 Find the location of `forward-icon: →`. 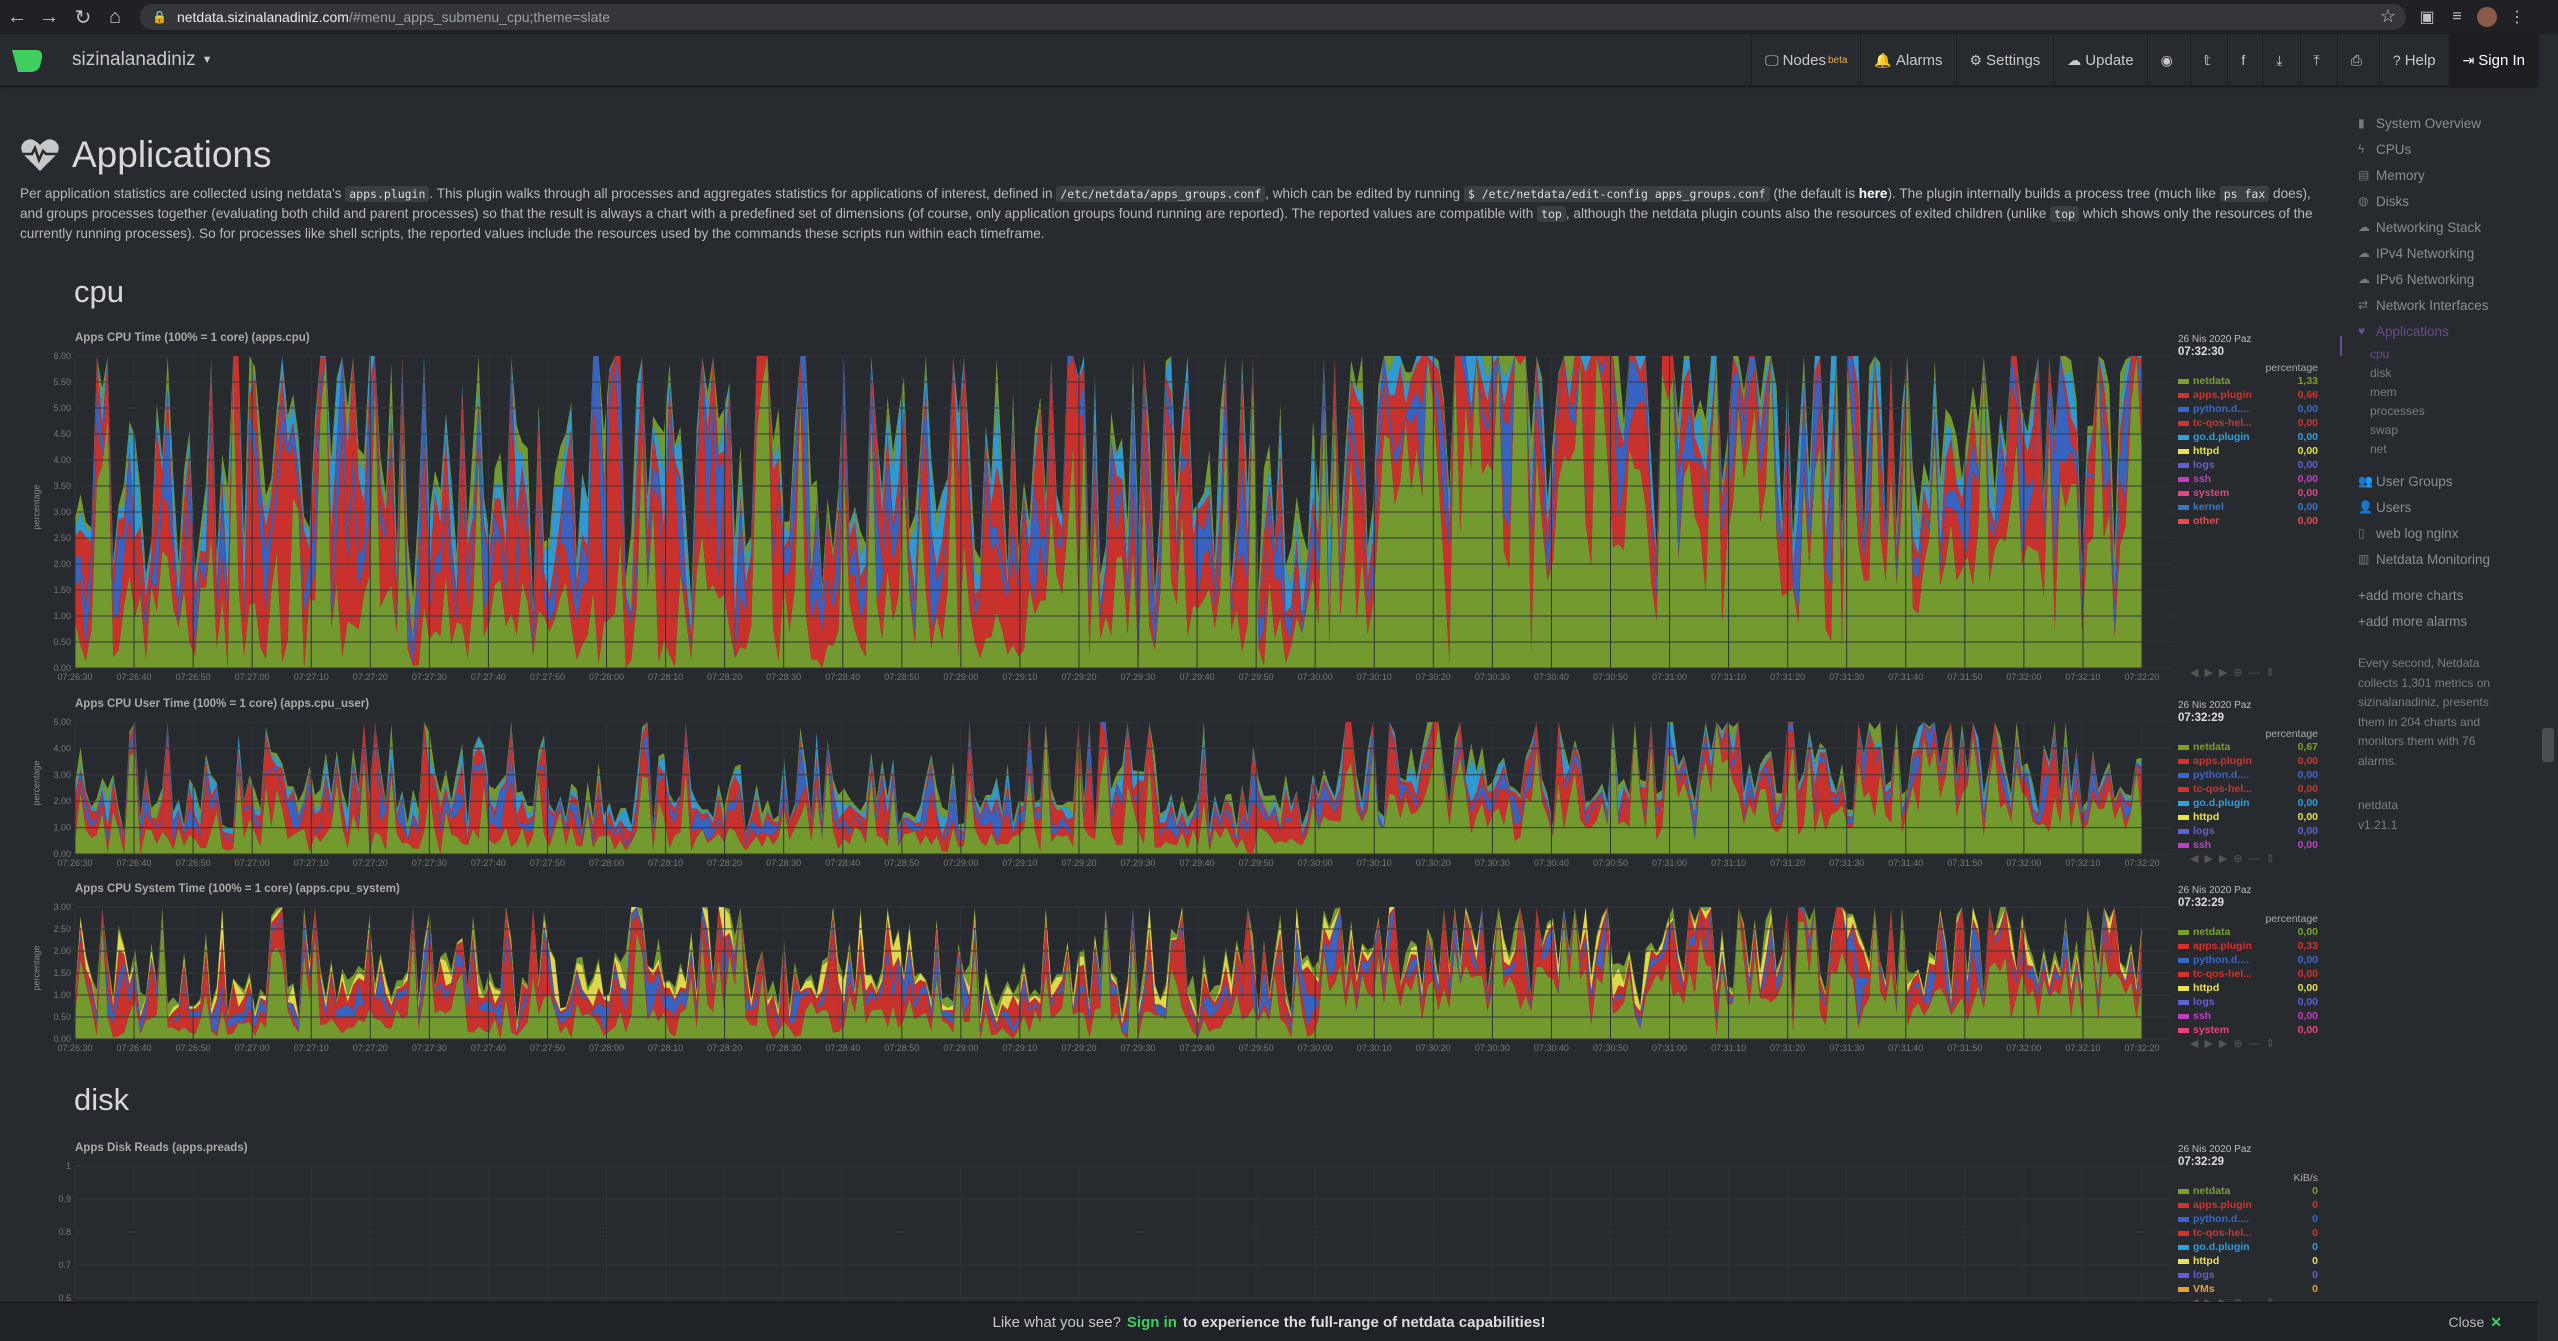

forward-icon: → is located at coordinates (49, 17).